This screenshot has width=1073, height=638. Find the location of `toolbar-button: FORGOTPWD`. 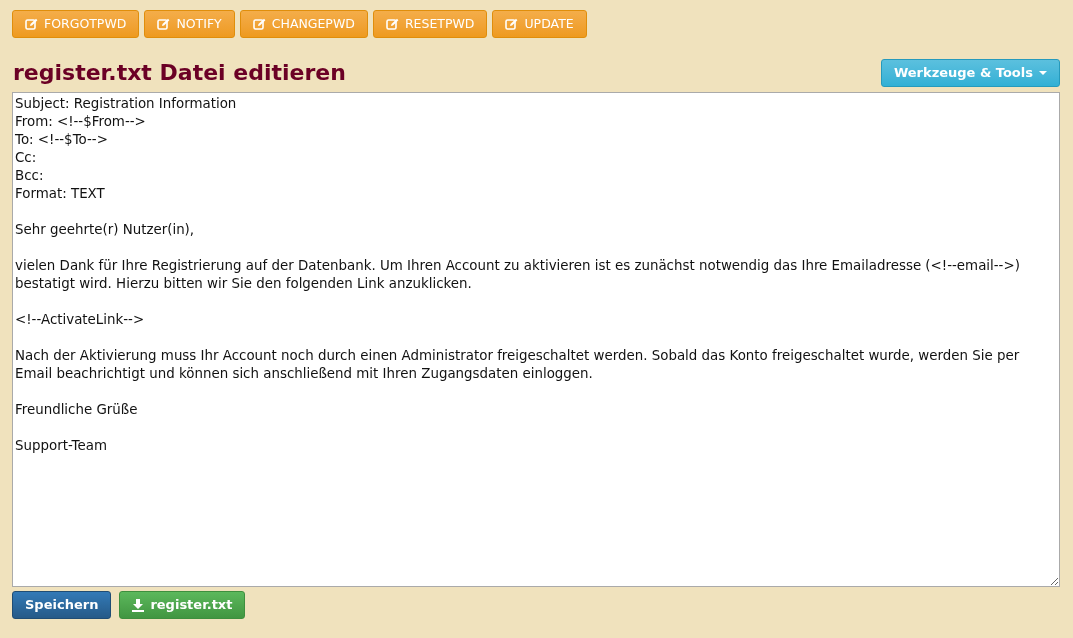

toolbar-button: FORGOTPWD is located at coordinates (76, 24).